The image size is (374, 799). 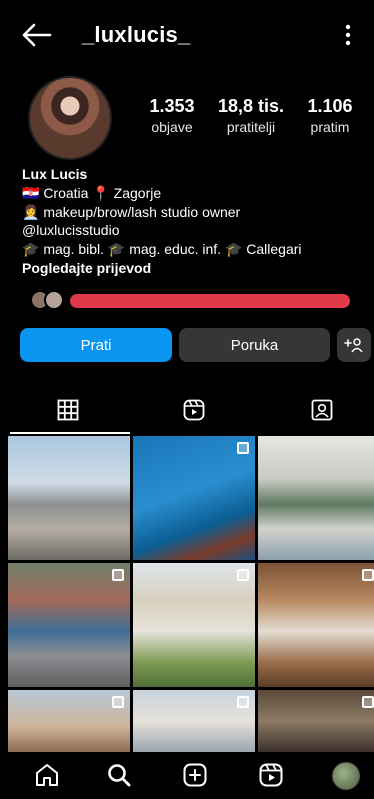 What do you see at coordinates (136, 34) in the screenshot?
I see `profile-username: _luxlucis_` at bounding box center [136, 34].